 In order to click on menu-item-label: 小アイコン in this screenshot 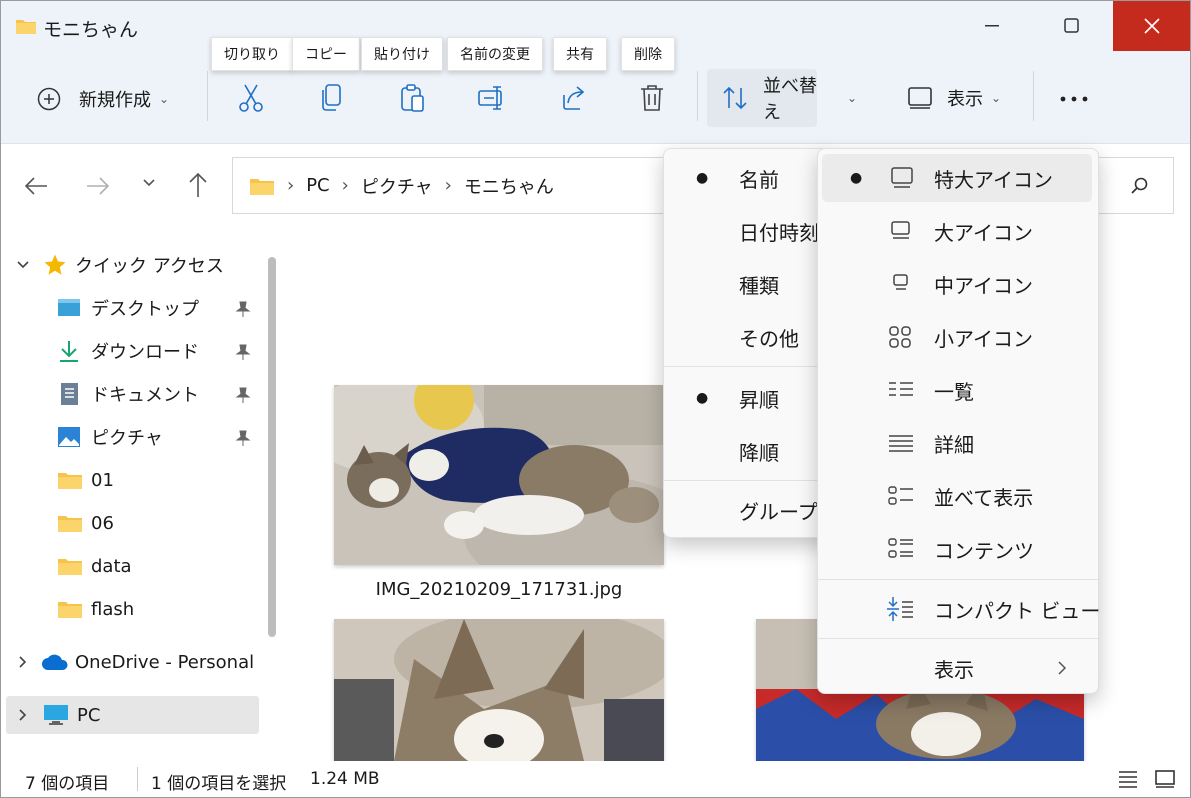, I will do `click(983, 338)`.